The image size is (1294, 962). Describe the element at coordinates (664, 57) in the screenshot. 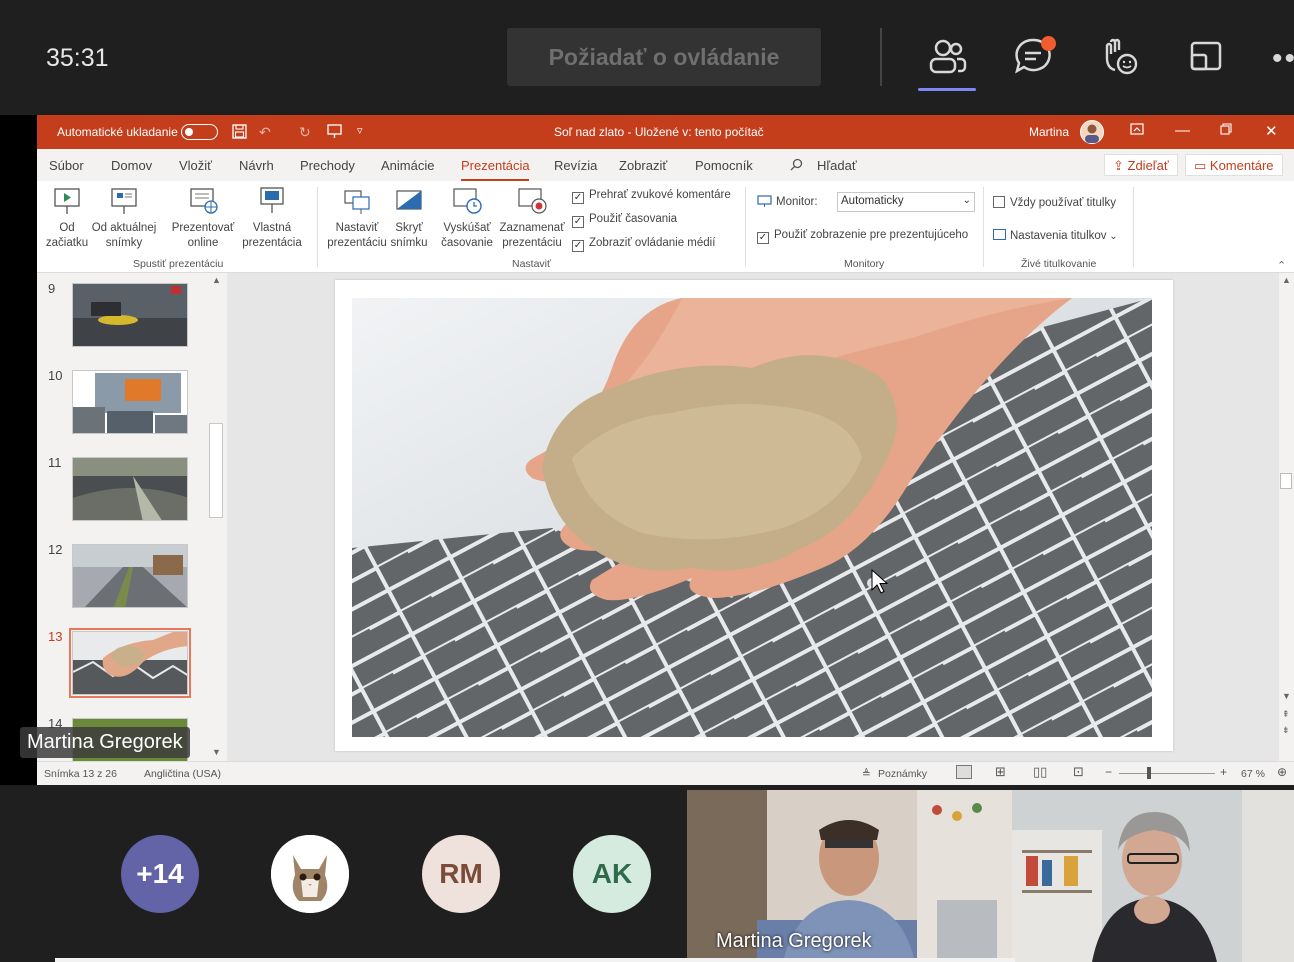

I see `request-control-button: Požiadať o ovládanie` at that location.